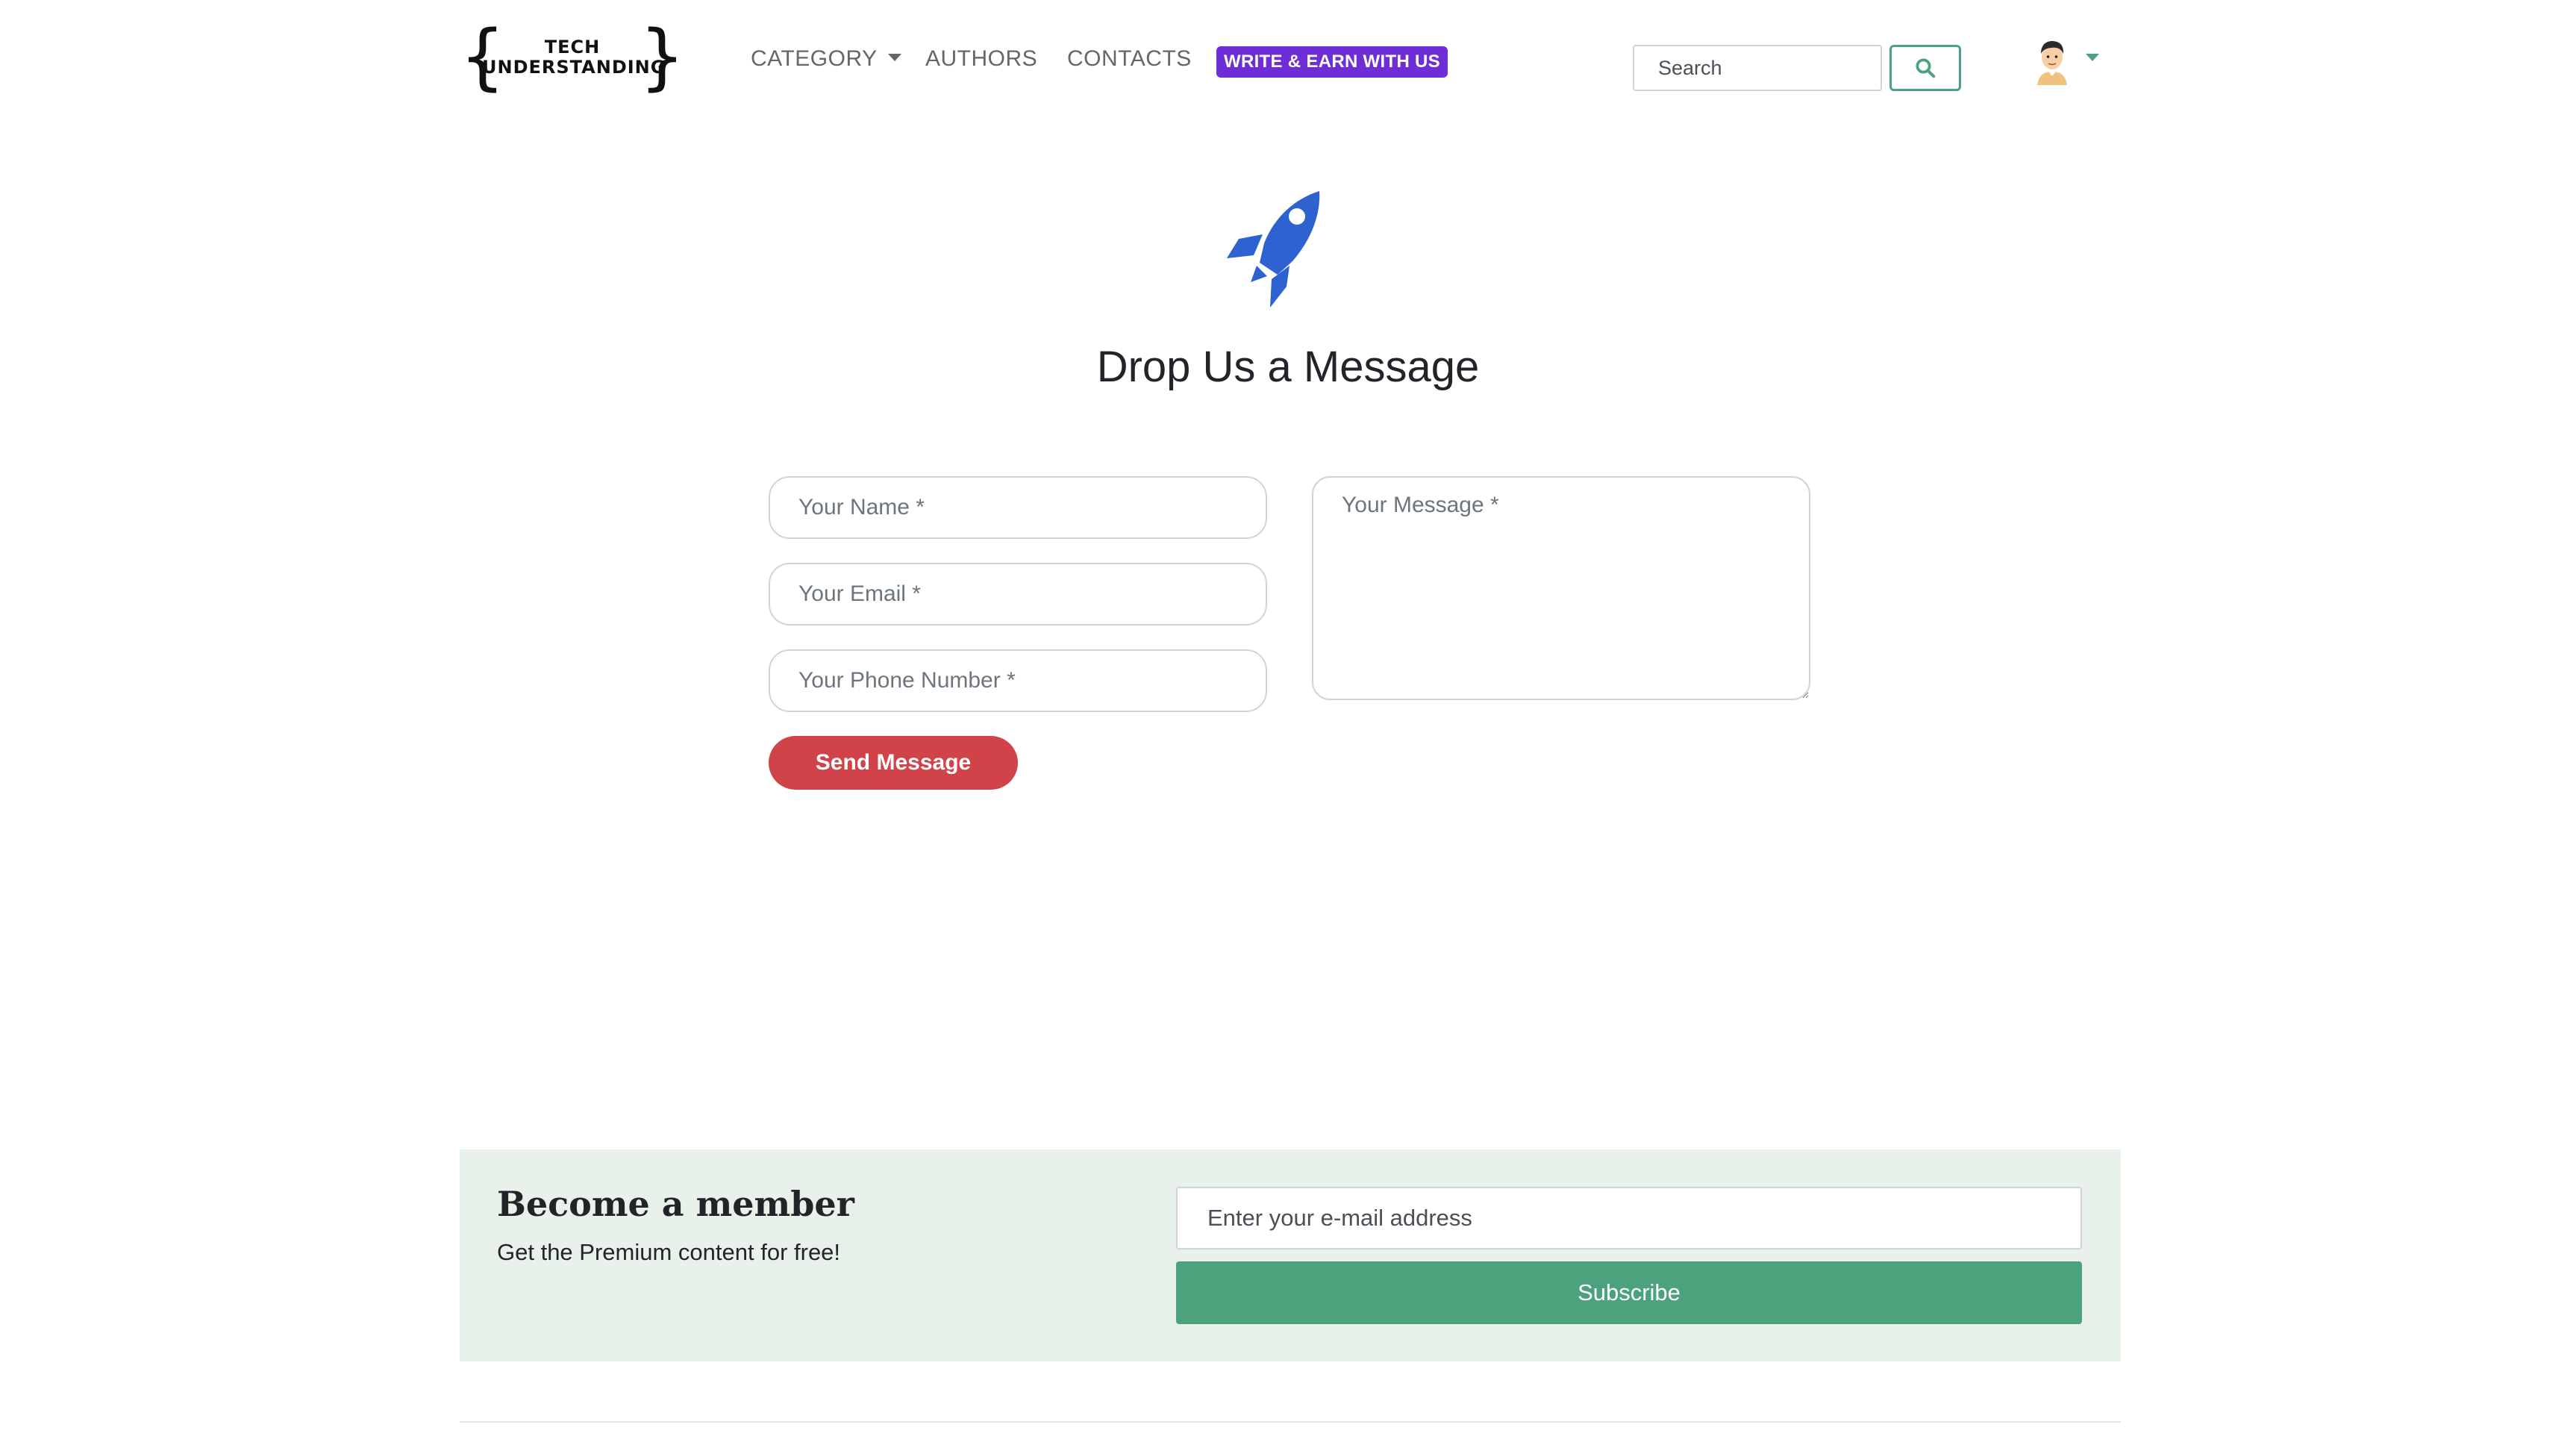 The image size is (2576, 1451). What do you see at coordinates (894, 58) in the screenshot?
I see `caret-down-icon` at bounding box center [894, 58].